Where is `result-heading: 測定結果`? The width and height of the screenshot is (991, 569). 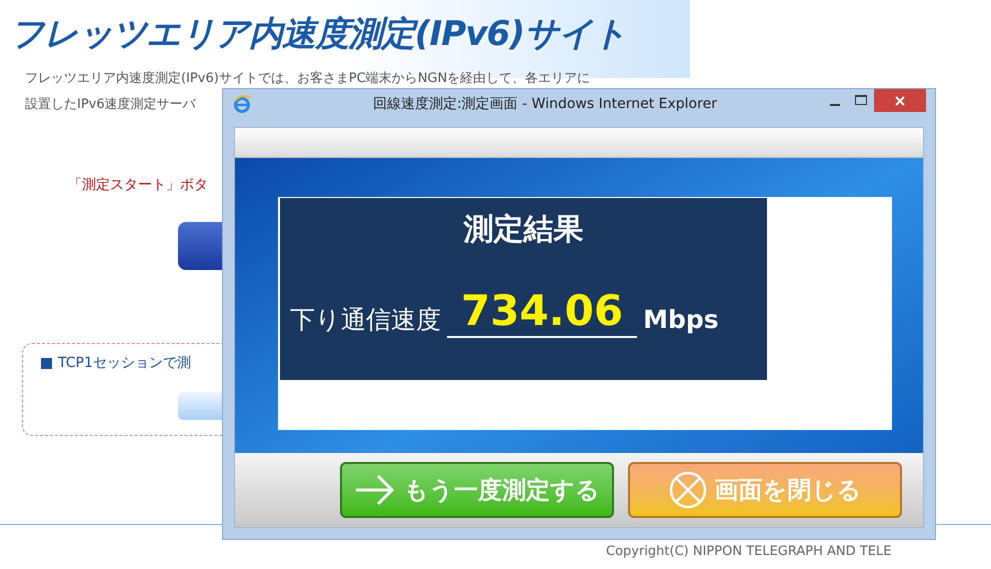
result-heading: 測定結果 is located at coordinates (524, 230).